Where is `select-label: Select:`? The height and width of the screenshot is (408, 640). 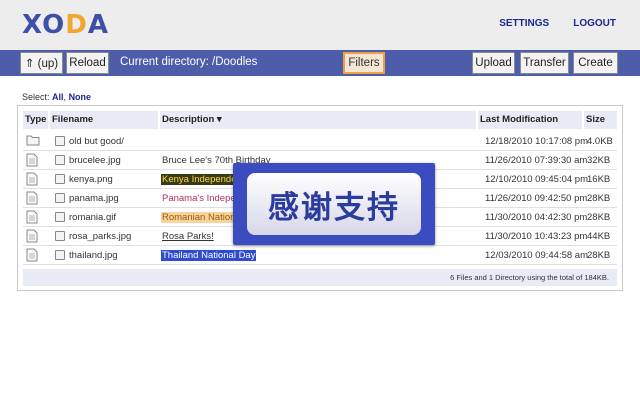
select-label: Select: is located at coordinates (36, 97).